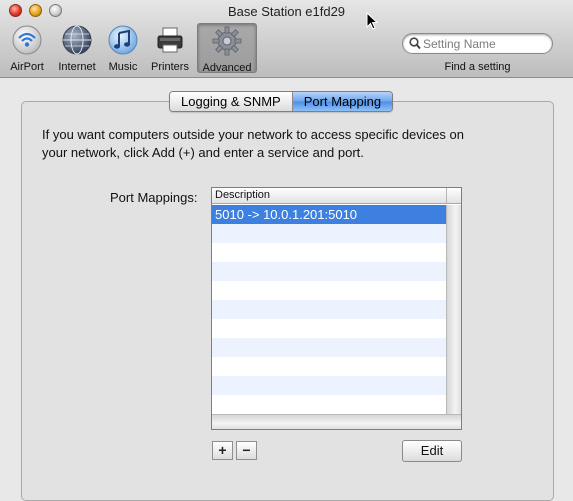 The height and width of the screenshot is (501, 573). Describe the element at coordinates (286, 11) in the screenshot. I see `window-title: Base Station e1fd29` at that location.